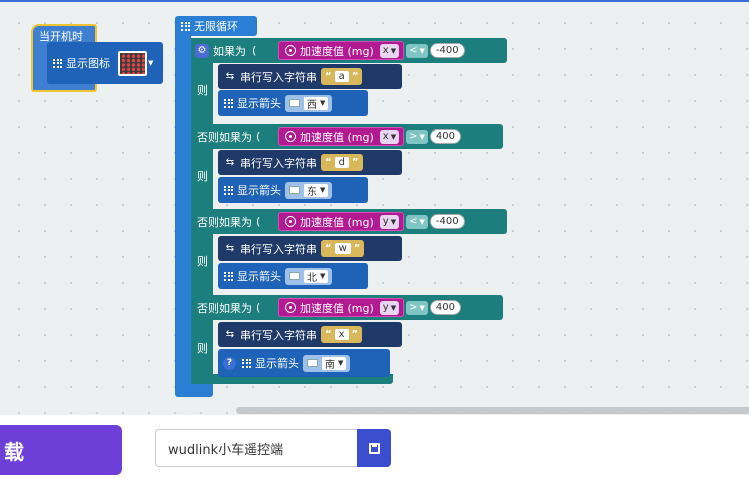  Describe the element at coordinates (229, 363) in the screenshot. I see `help-icon: ?` at that location.